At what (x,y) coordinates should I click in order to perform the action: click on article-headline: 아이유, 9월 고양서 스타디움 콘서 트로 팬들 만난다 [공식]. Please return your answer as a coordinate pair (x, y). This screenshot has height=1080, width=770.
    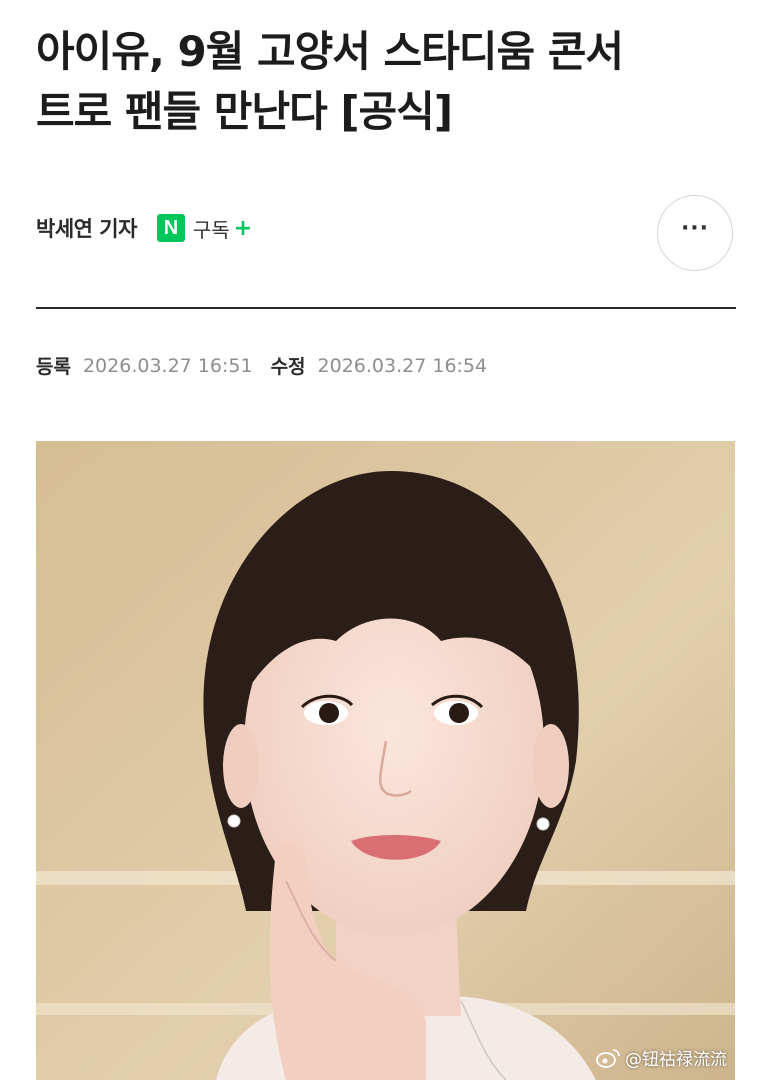
    Looking at the image, I should click on (386, 82).